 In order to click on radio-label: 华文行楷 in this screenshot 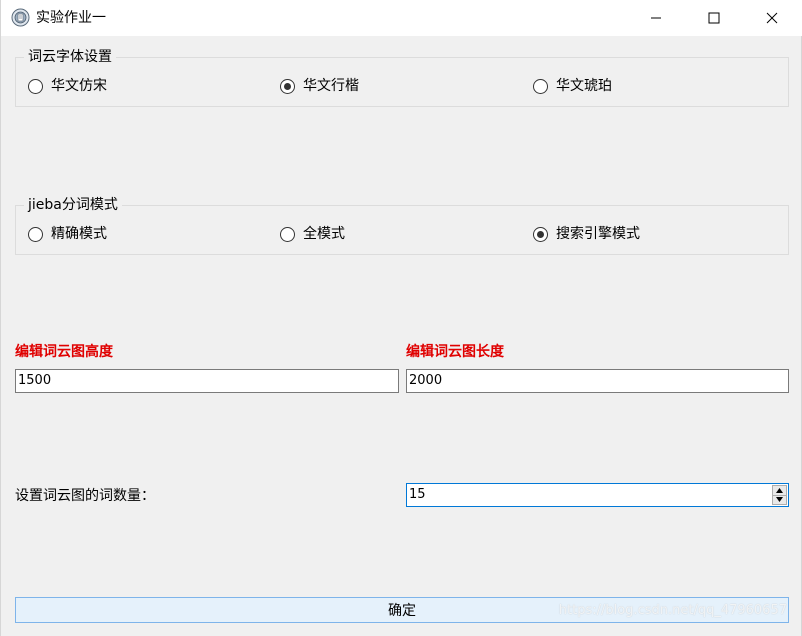, I will do `click(331, 86)`.